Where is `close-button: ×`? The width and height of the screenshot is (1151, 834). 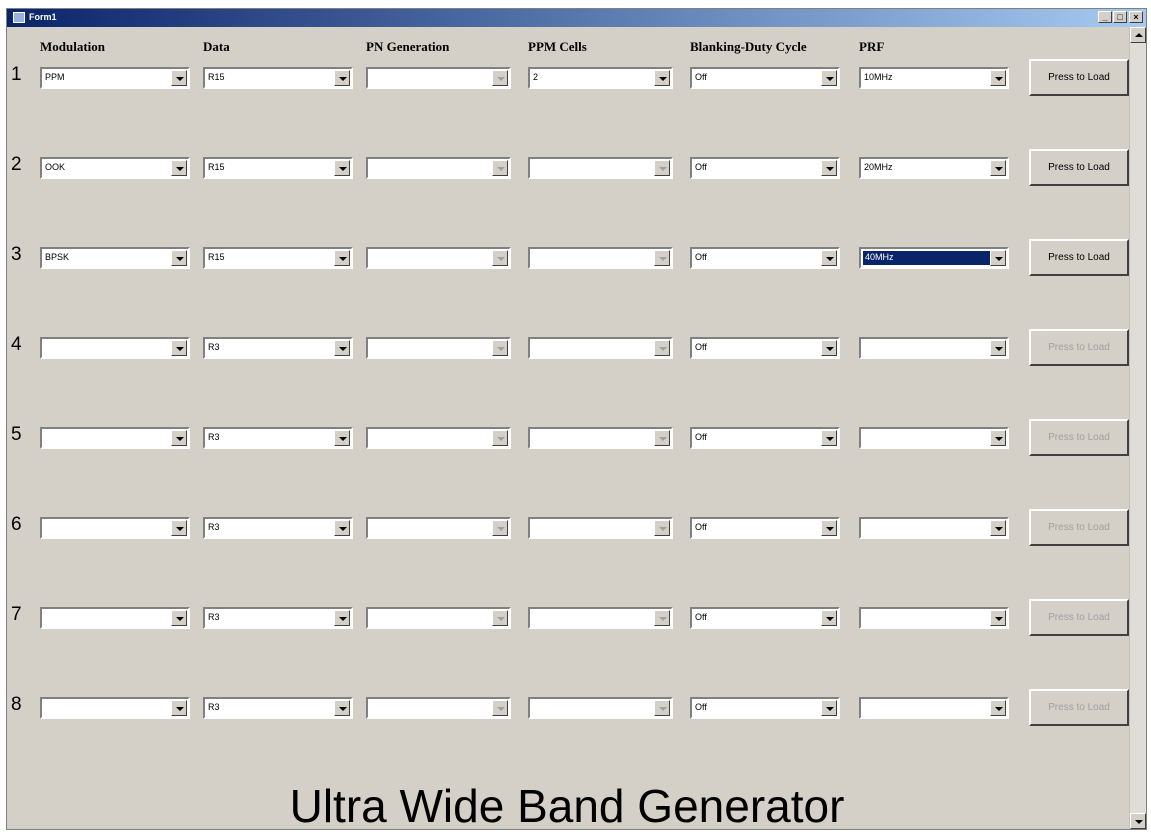
close-button: × is located at coordinates (1136, 17).